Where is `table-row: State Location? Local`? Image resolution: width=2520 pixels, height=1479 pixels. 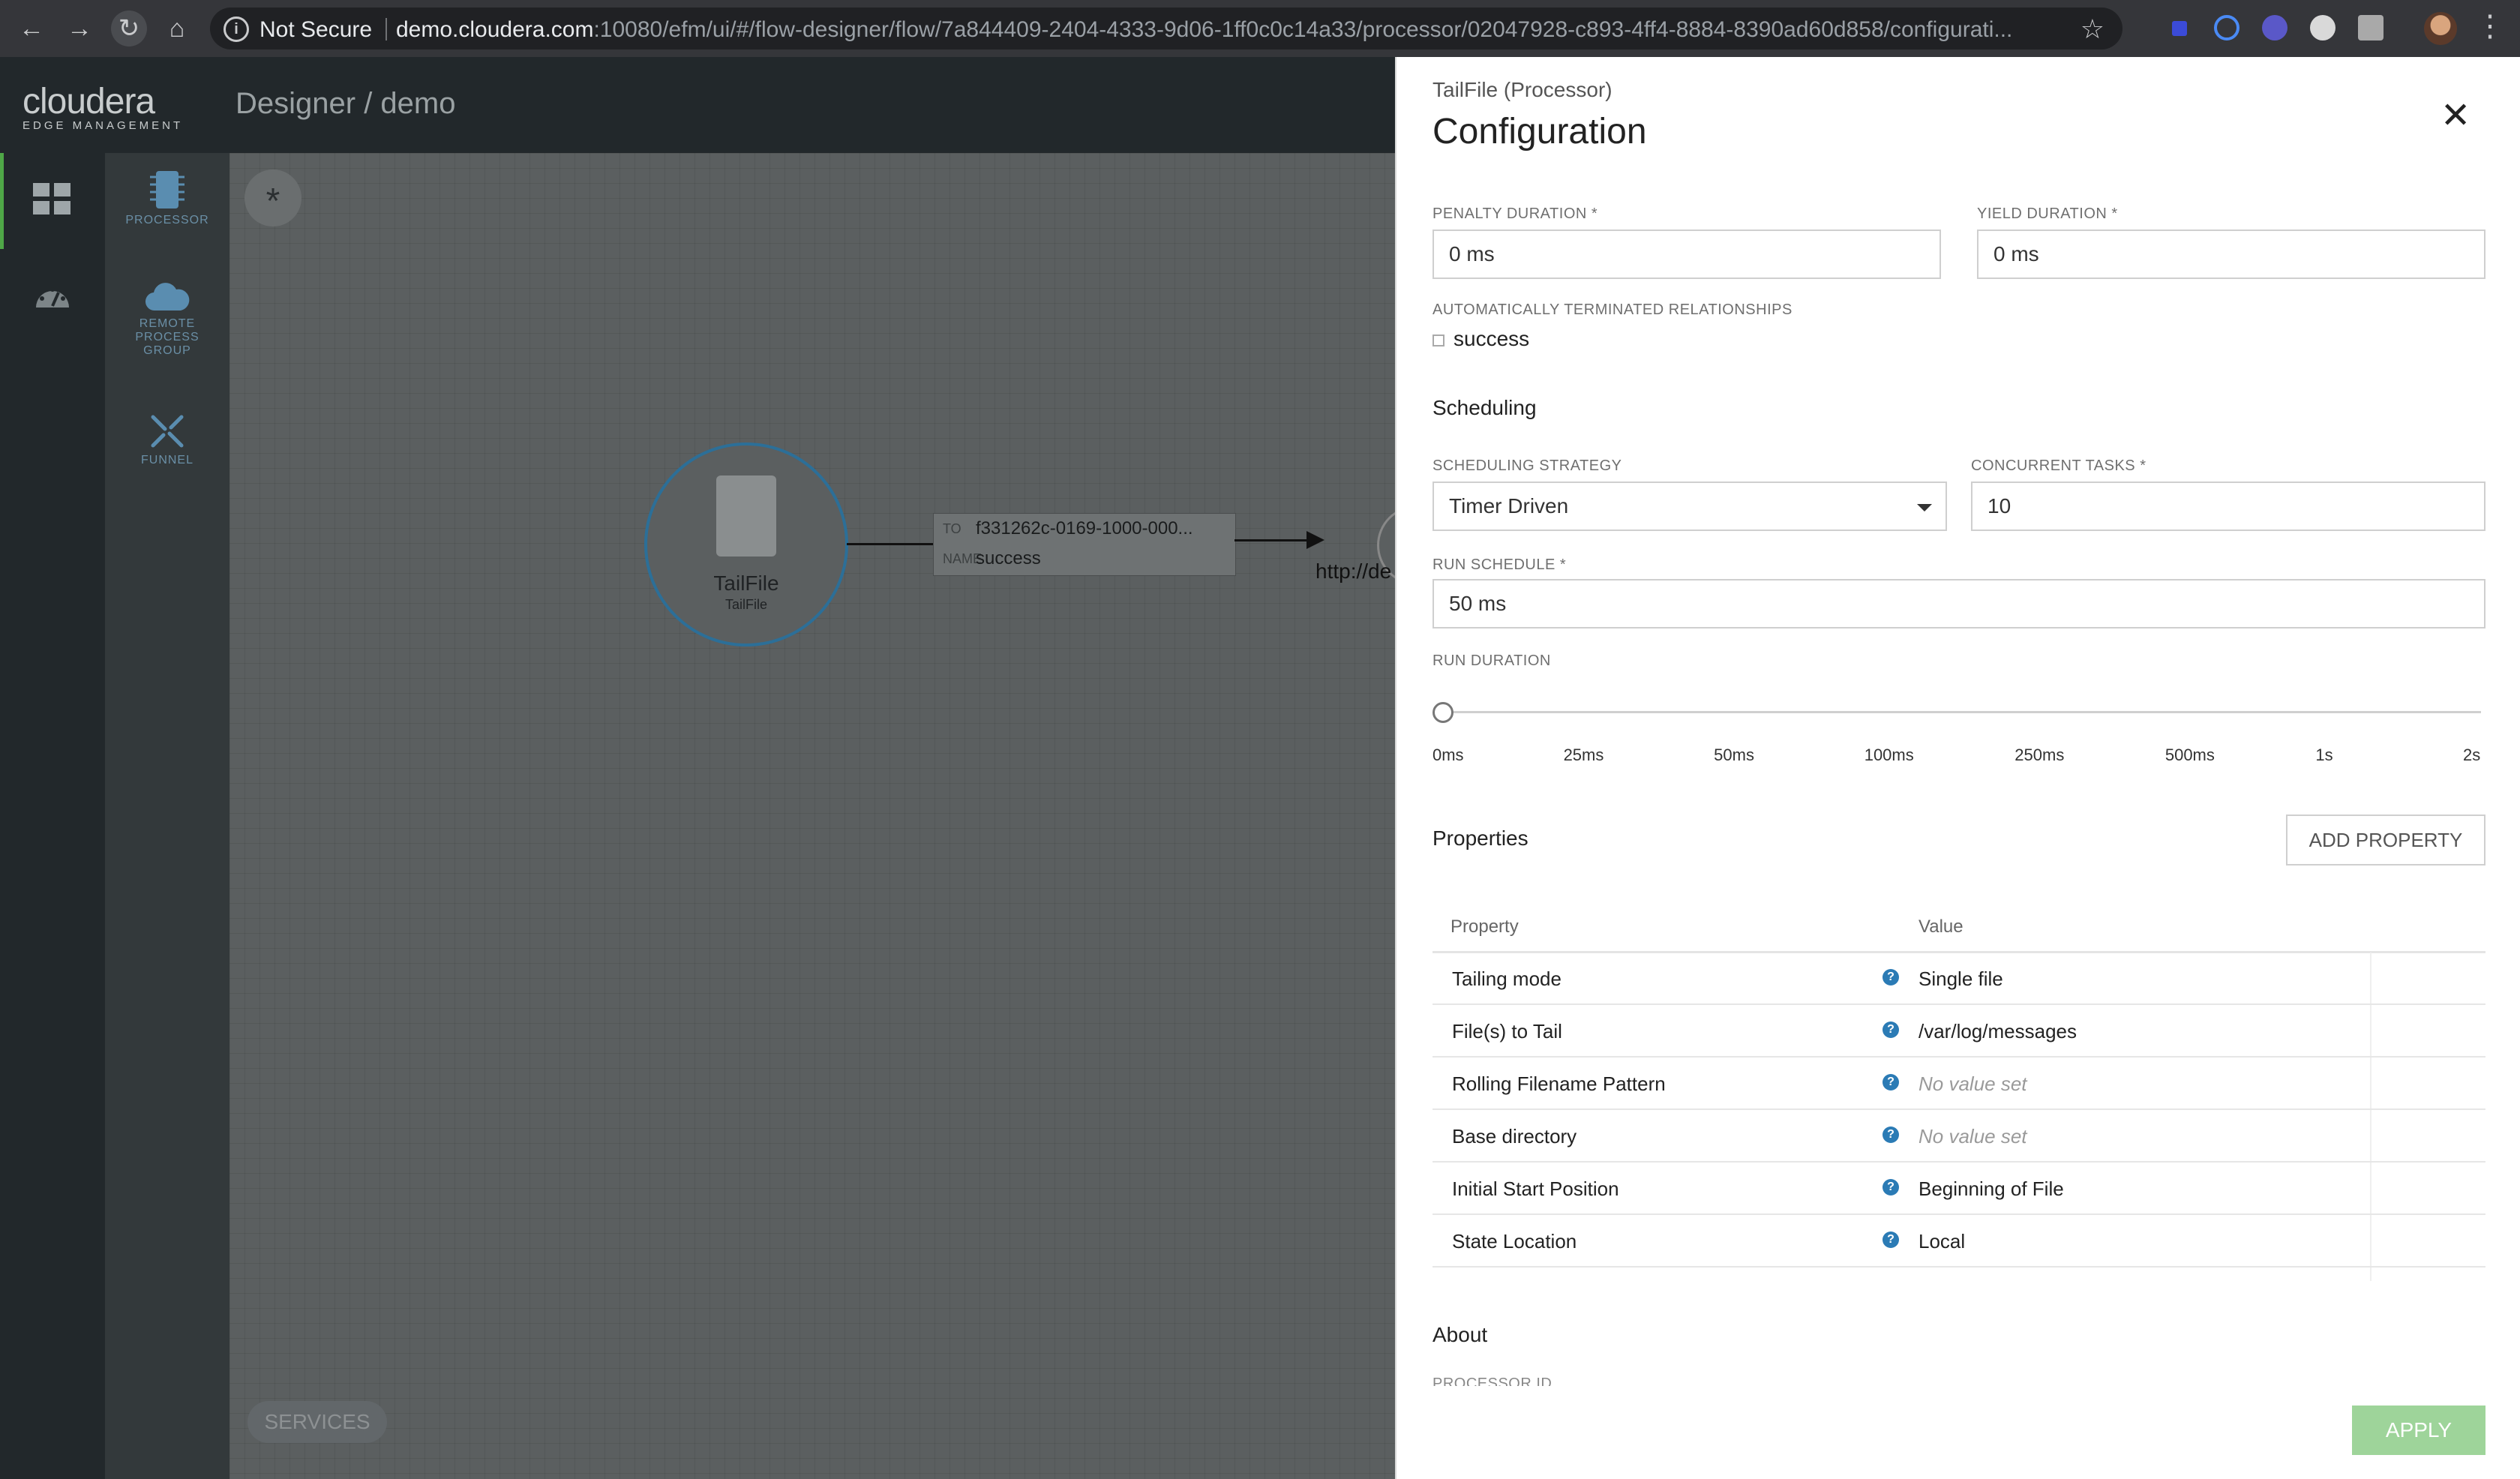 table-row: State Location? Local is located at coordinates (1959, 1241).